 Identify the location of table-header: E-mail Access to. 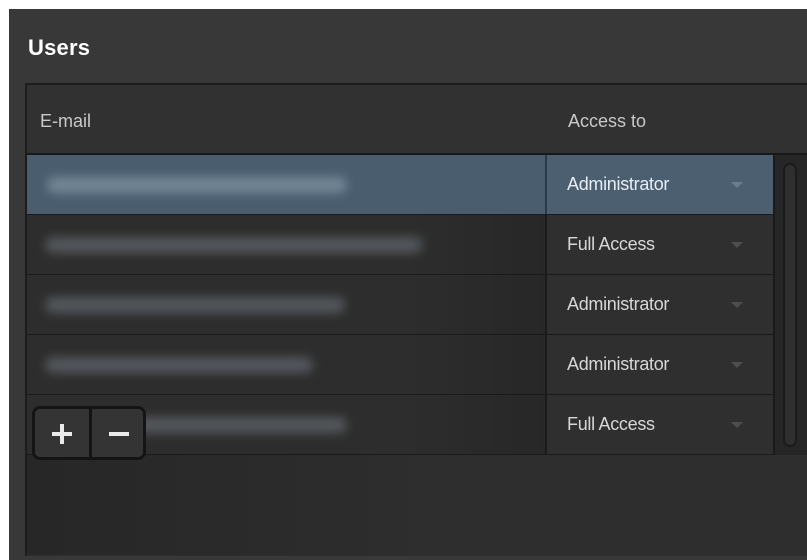
(417, 120).